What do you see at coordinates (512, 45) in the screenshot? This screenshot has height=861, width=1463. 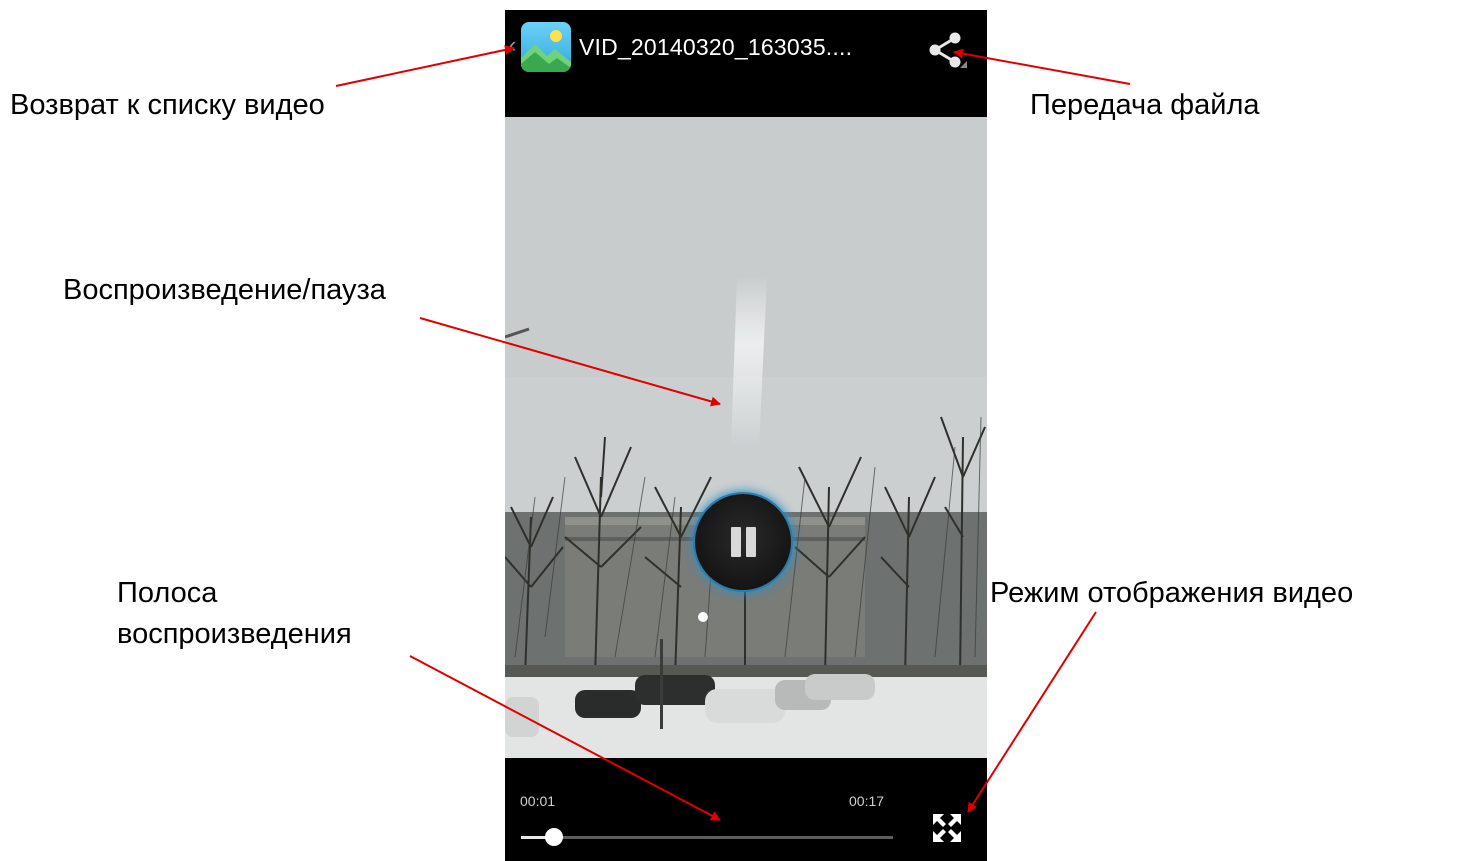 I see `chevron-left-icon: ‹` at bounding box center [512, 45].